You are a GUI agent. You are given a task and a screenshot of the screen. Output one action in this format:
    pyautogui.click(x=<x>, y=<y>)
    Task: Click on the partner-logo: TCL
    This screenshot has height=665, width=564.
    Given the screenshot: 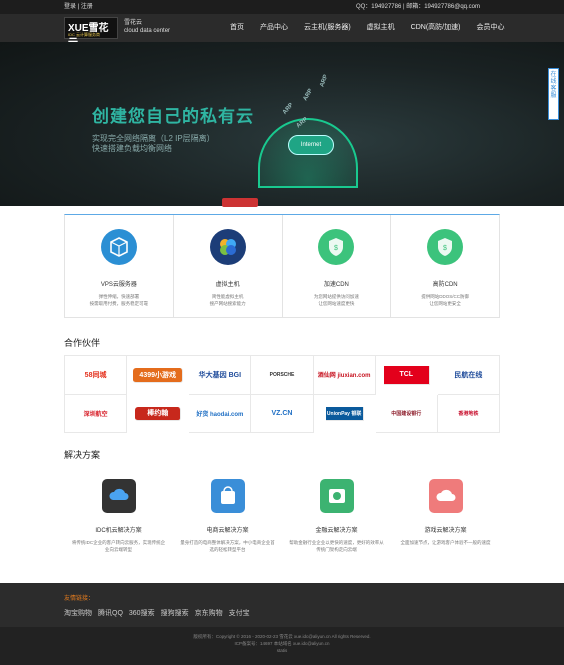 What is the action you would take?
    pyautogui.click(x=406, y=375)
    